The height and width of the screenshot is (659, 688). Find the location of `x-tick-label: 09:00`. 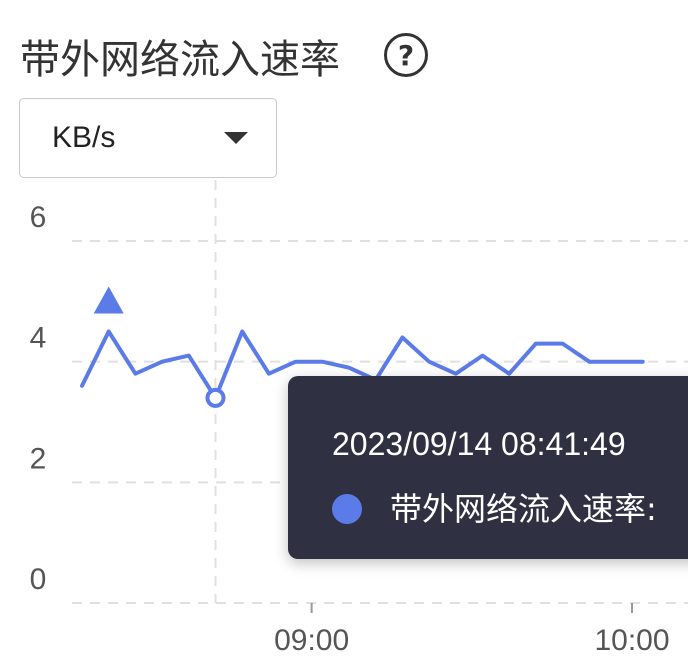

x-tick-label: 09:00 is located at coordinates (311, 640).